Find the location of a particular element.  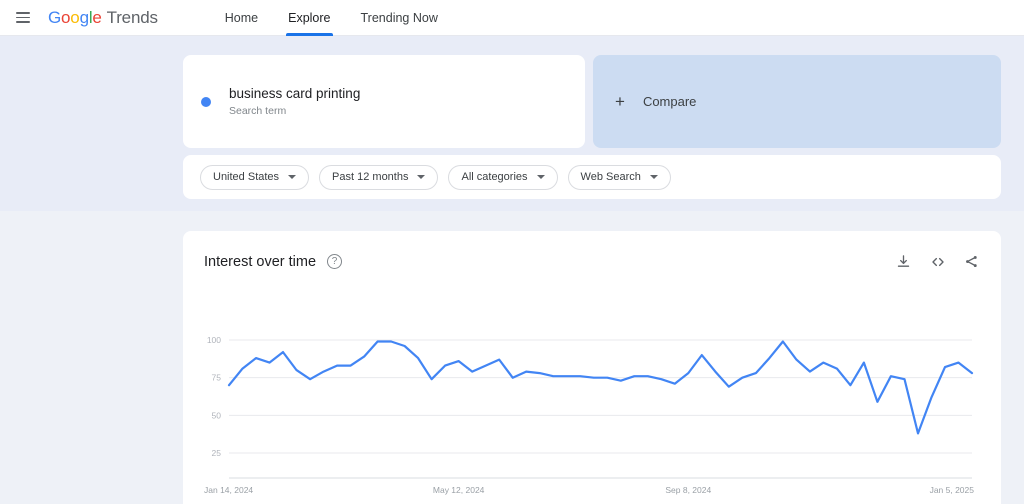

logo-letter-g2: g is located at coordinates (84, 17).